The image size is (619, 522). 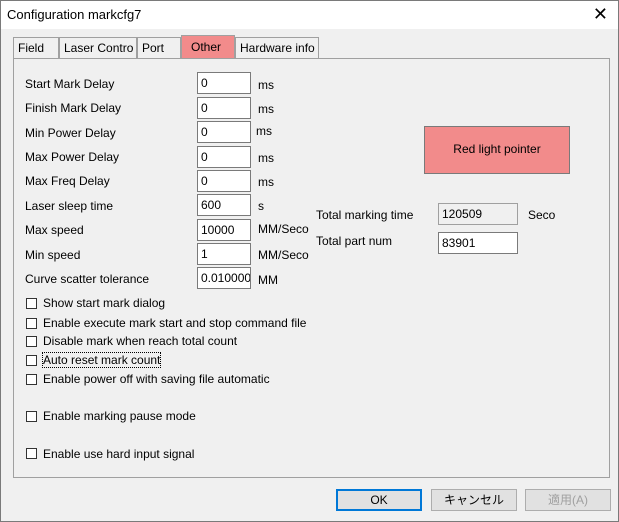 I want to click on start-mark-delay-unit: ms, so click(x=266, y=85).